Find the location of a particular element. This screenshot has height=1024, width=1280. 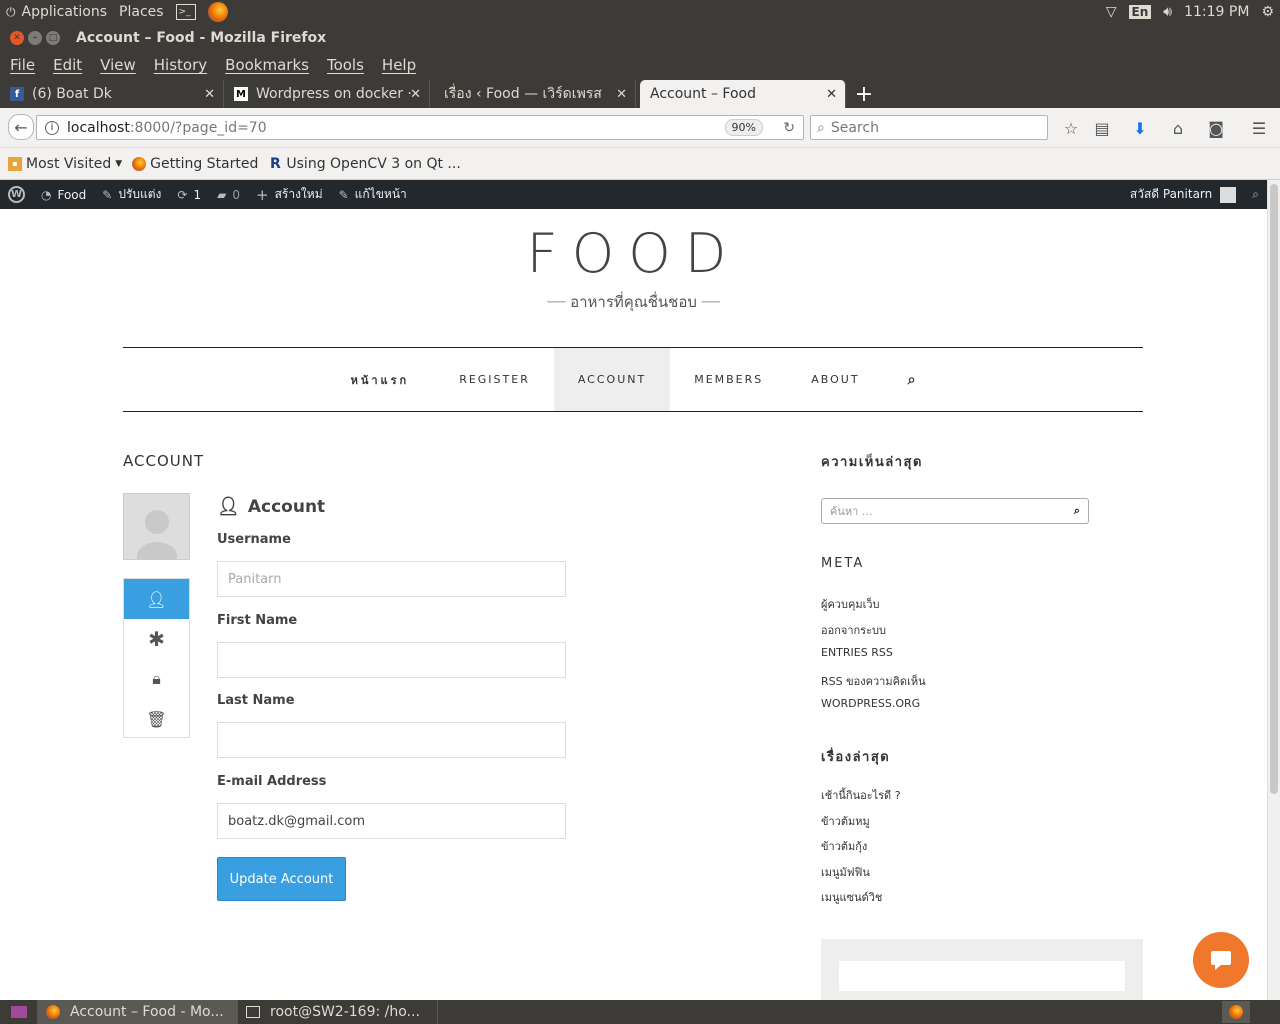

wp-logo-menu: W is located at coordinates (16, 194).